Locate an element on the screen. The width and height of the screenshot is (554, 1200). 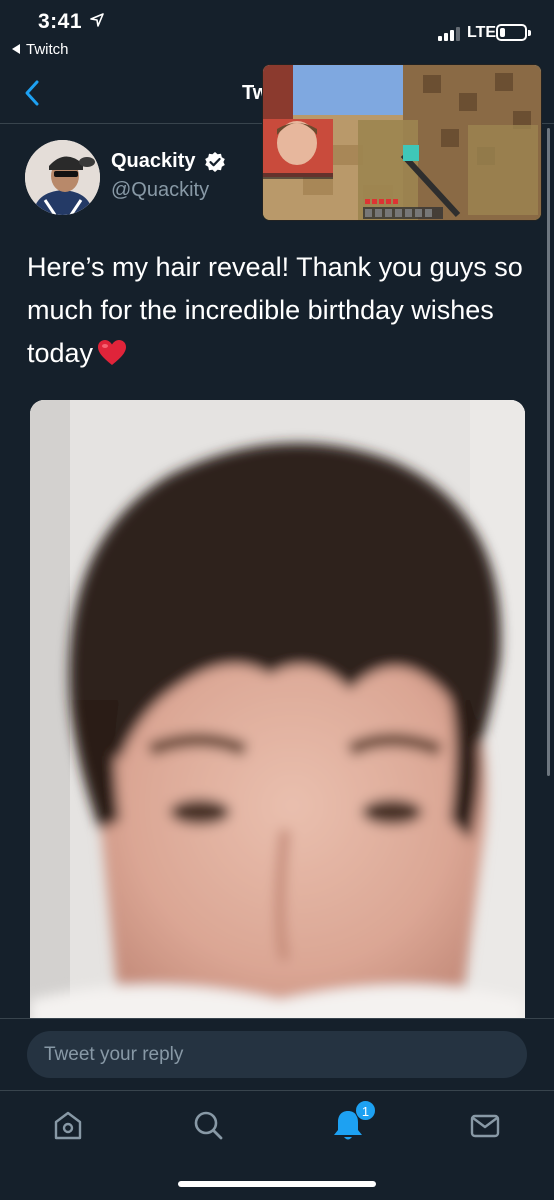
scrollbar is located at coordinates (548, 452).